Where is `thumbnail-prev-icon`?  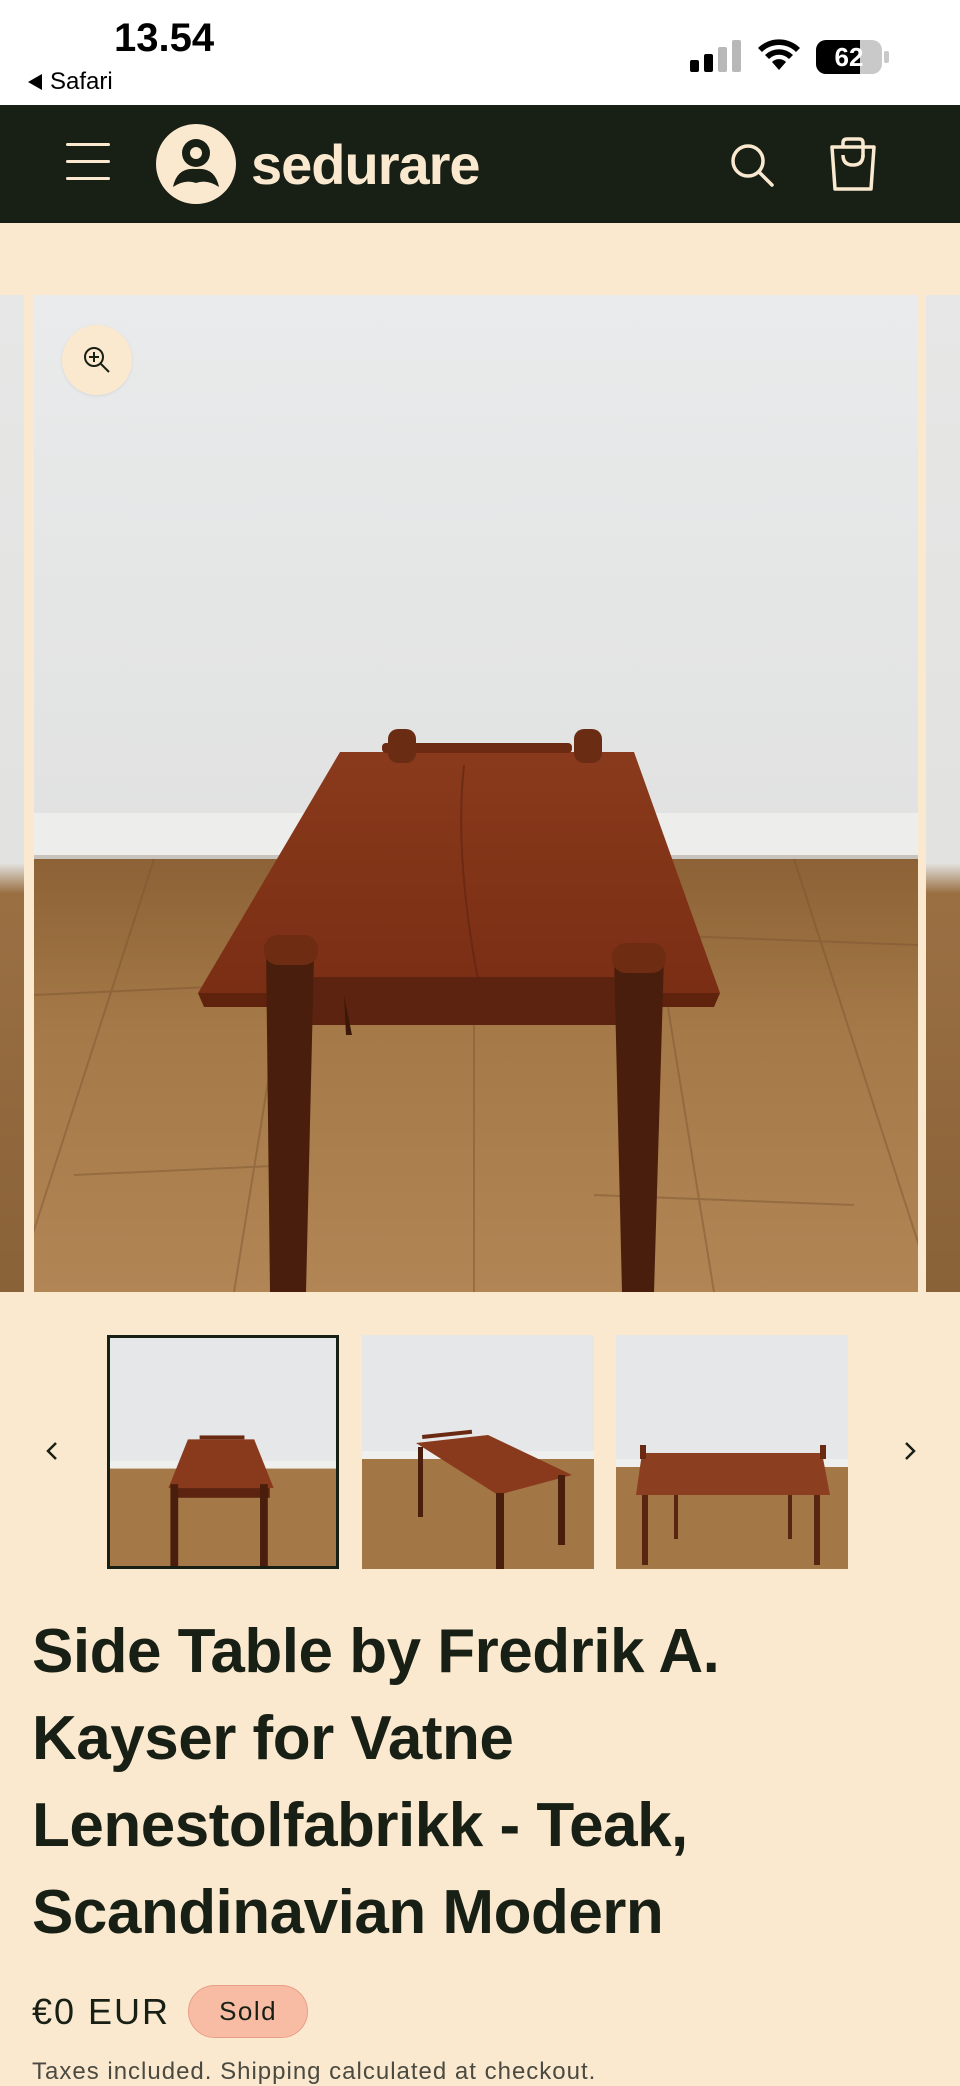
thumbnail-prev-icon is located at coordinates (52, 1451).